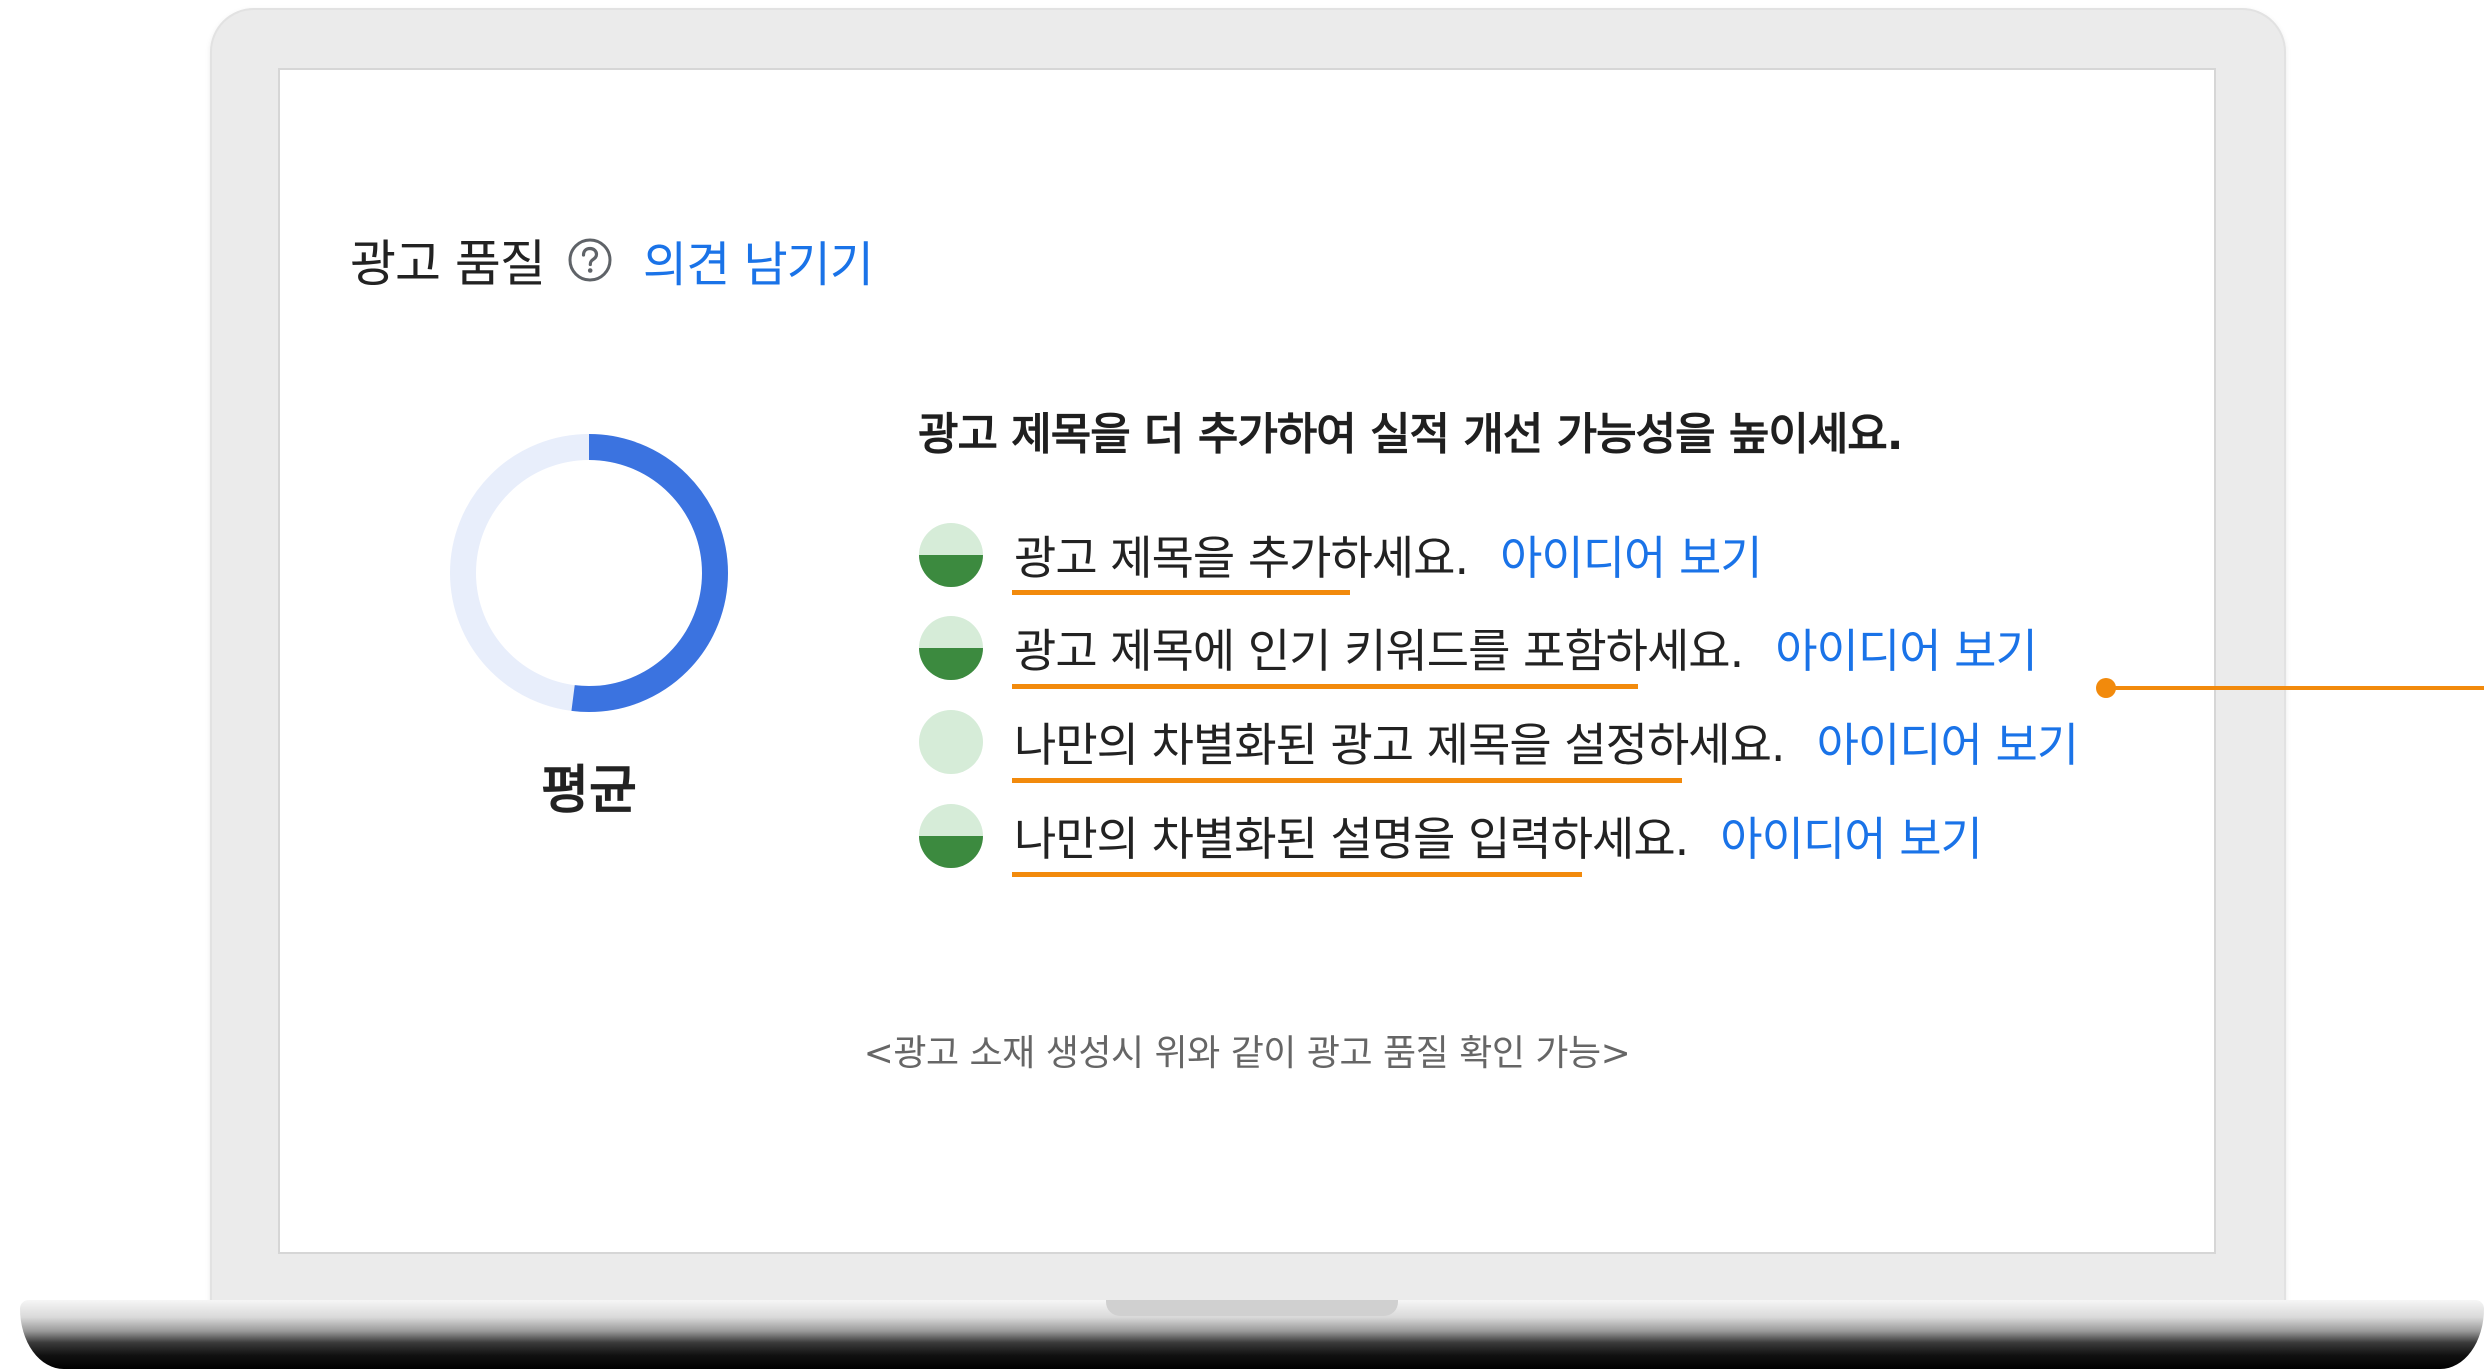 The image size is (2484, 1369). What do you see at coordinates (2295, 688) in the screenshot?
I see `callout-line` at bounding box center [2295, 688].